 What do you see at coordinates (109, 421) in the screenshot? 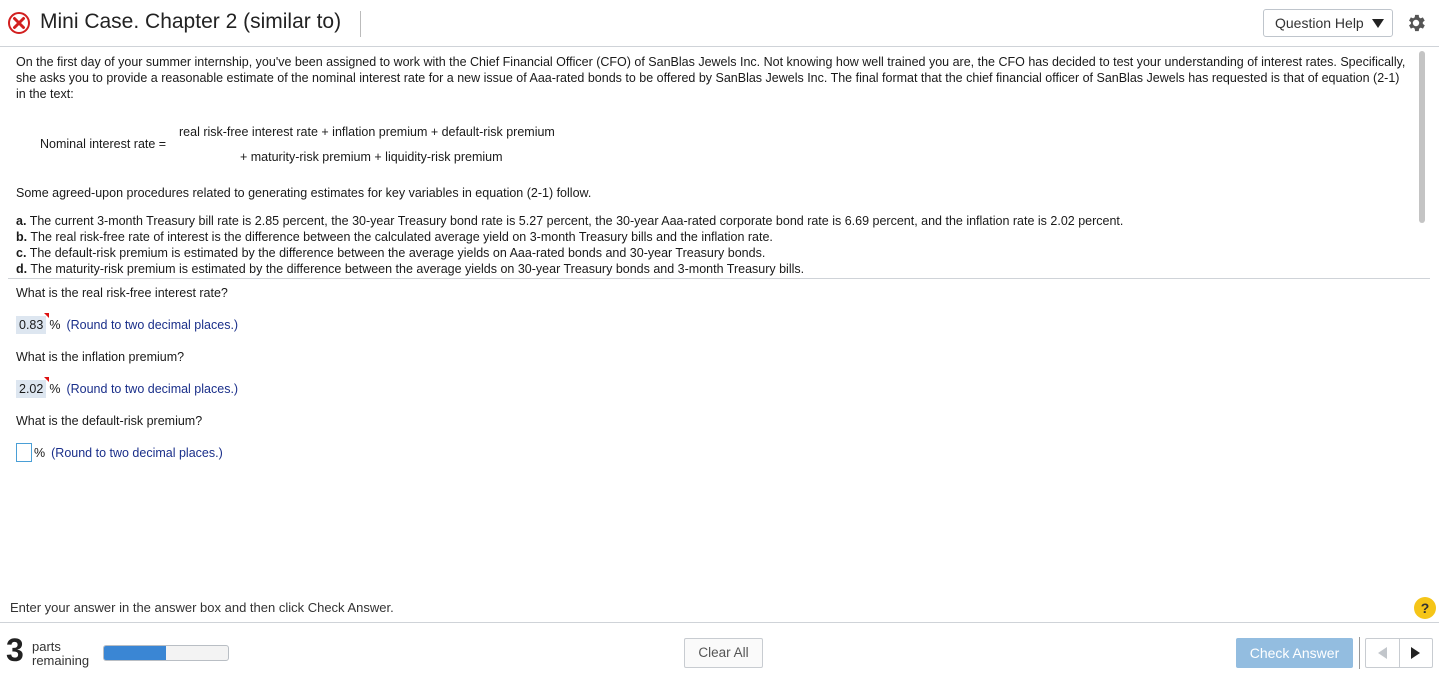
I see `question-prompt-3: What is the default-risk premium?` at bounding box center [109, 421].